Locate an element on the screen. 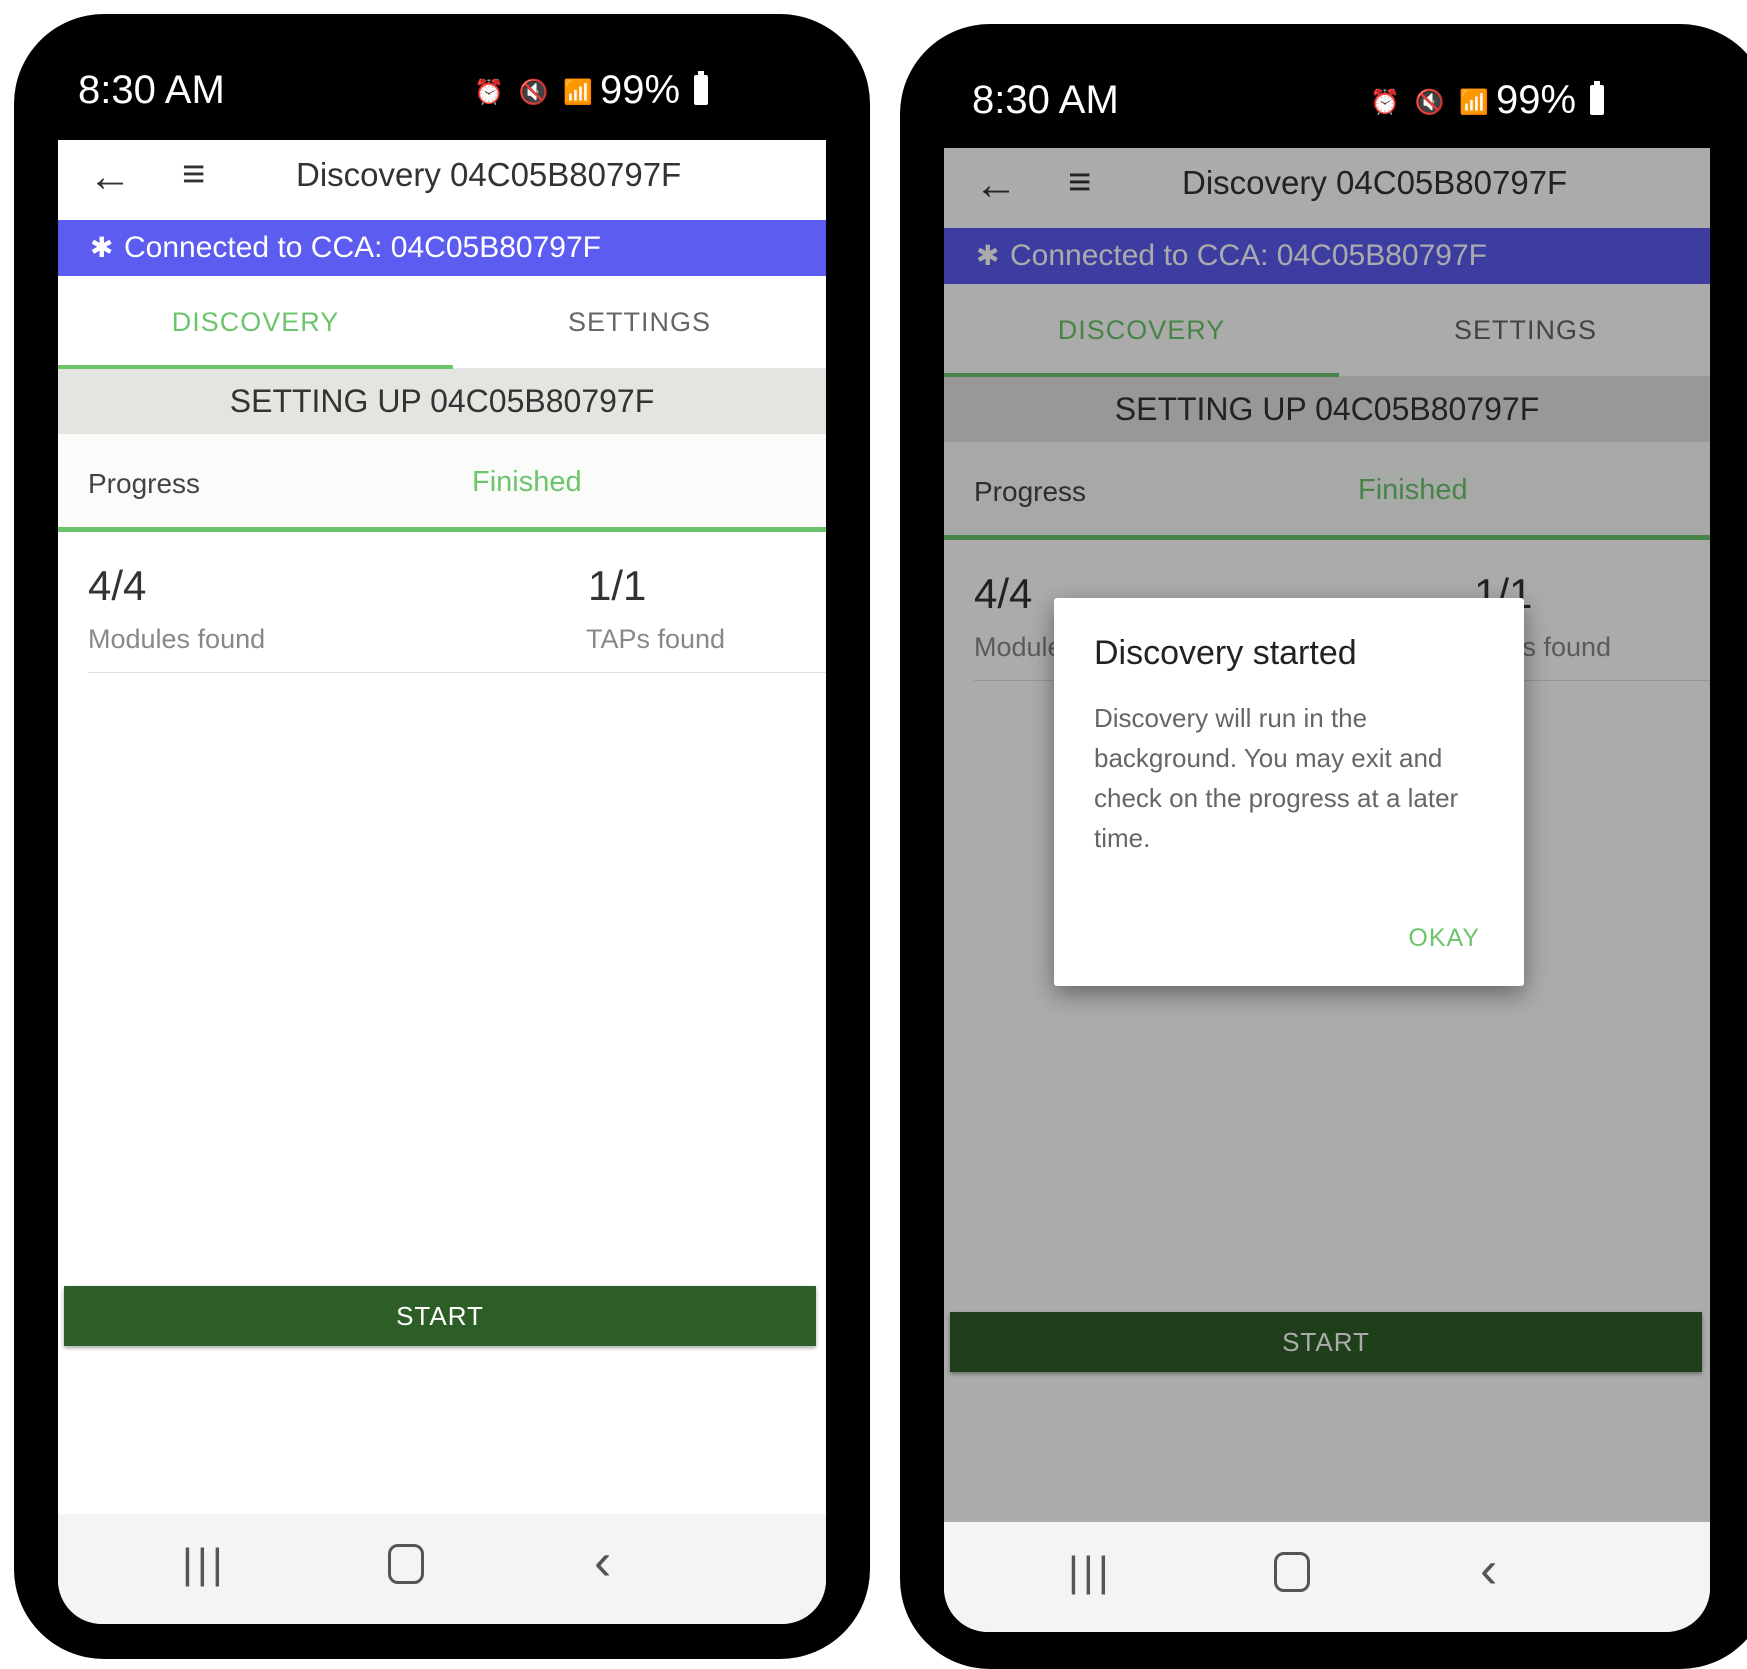 The image size is (1747, 1669). connection-banner: ✱ Connected to CCA: 04C05B80797F is located at coordinates (442, 248).